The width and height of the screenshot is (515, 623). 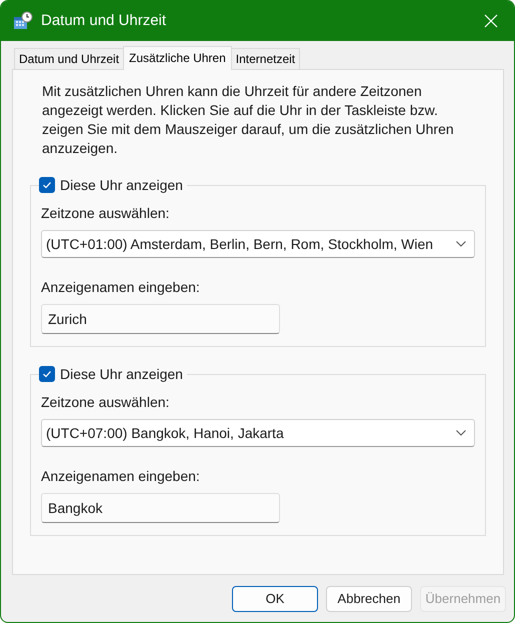 I want to click on window-title: Datum und Uhrzeit, so click(x=104, y=20).